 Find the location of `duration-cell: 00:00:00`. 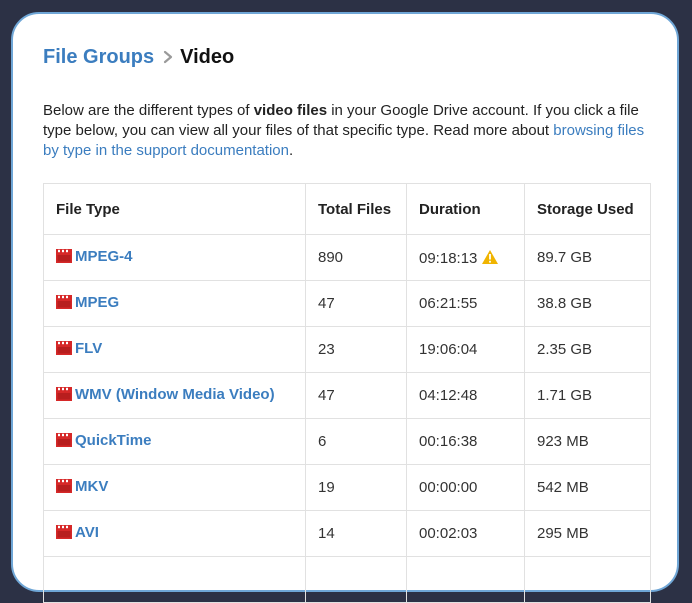

duration-cell: 00:00:00 is located at coordinates (465, 487).